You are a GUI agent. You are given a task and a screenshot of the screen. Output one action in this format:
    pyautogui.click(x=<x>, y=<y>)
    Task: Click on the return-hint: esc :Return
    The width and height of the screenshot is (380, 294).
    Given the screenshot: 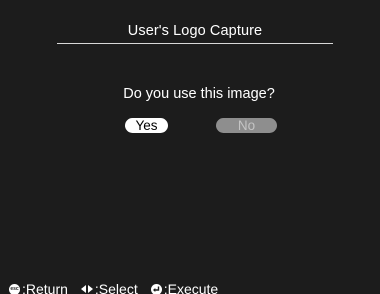 What is the action you would take?
    pyautogui.click(x=38, y=287)
    